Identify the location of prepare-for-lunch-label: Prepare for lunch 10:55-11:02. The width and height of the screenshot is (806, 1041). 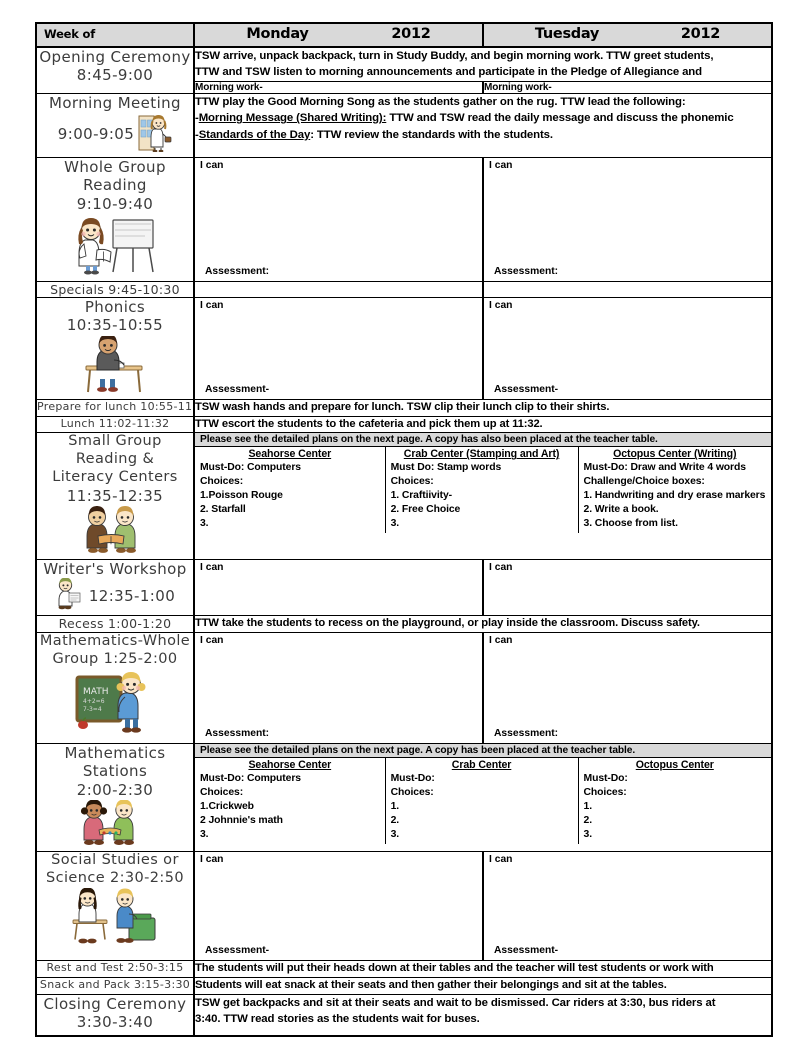
(115, 407).